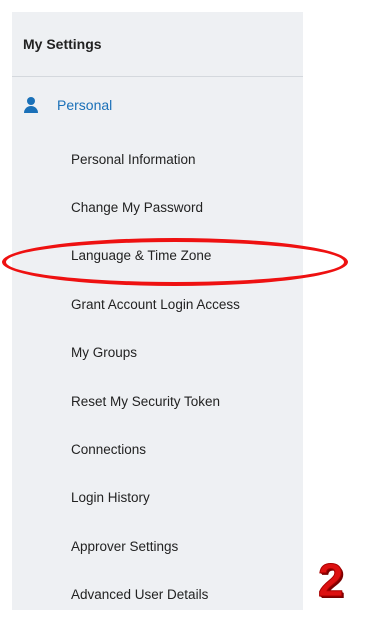  What do you see at coordinates (157, 207) in the screenshot?
I see `nav-item-change-my-password: Change My Password` at bounding box center [157, 207].